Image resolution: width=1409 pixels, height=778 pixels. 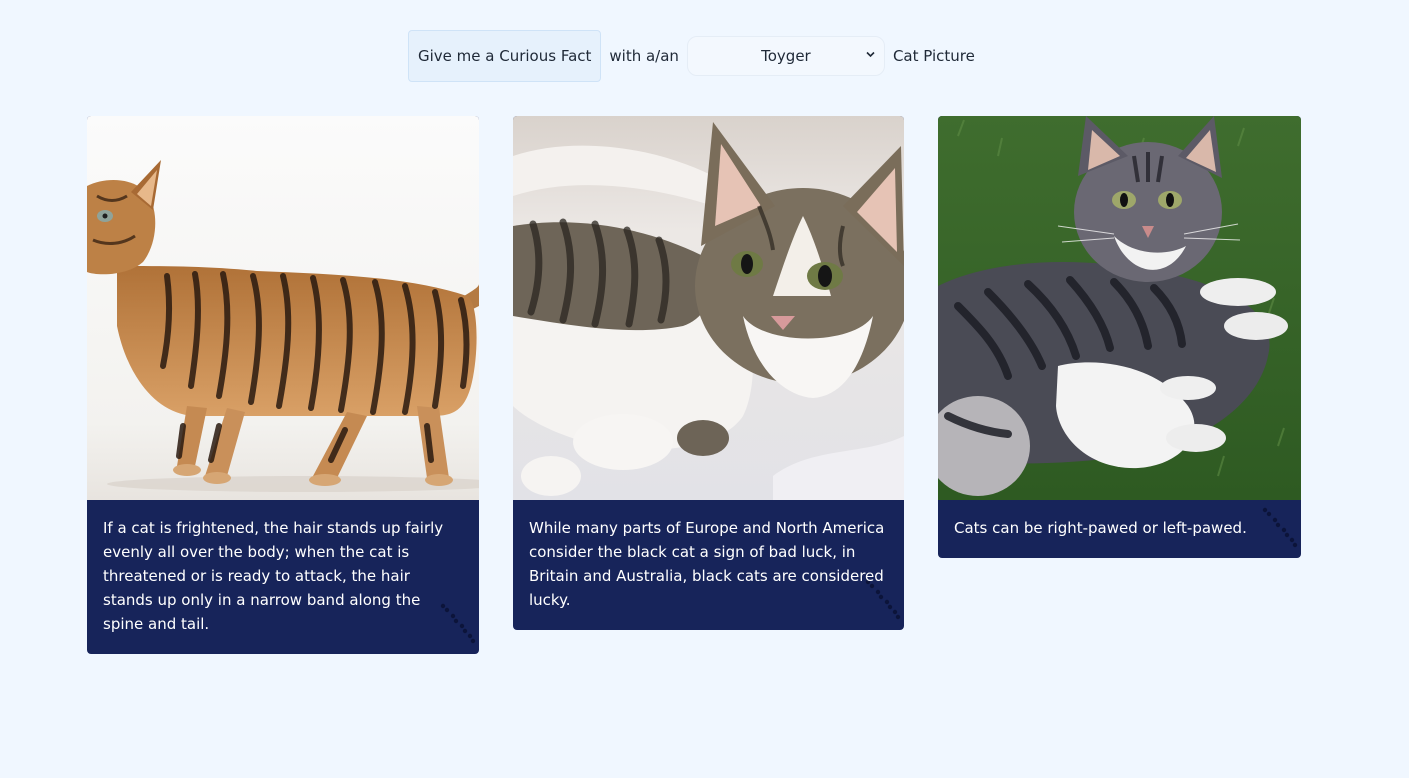 I want to click on breed-select: Toyger, so click(x=785, y=56).